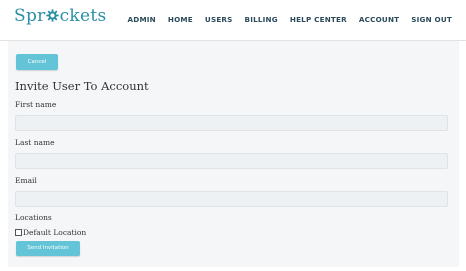  Describe the element at coordinates (33, 217) in the screenshot. I see `locations-label: Locations` at that location.